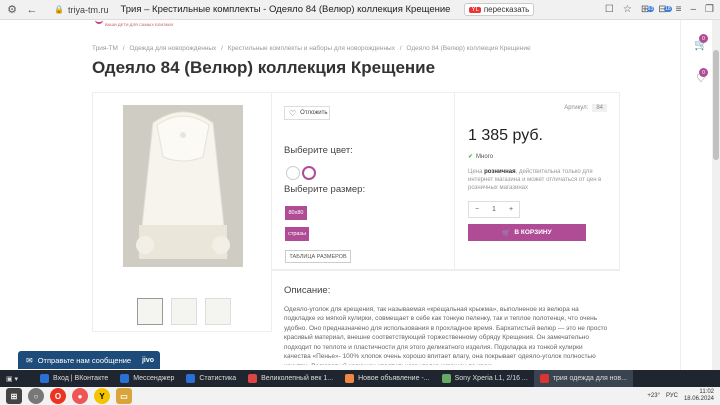 Image resolution: width=720 pixels, height=405 pixels. I want to click on stock-label: Много, so click(485, 157).